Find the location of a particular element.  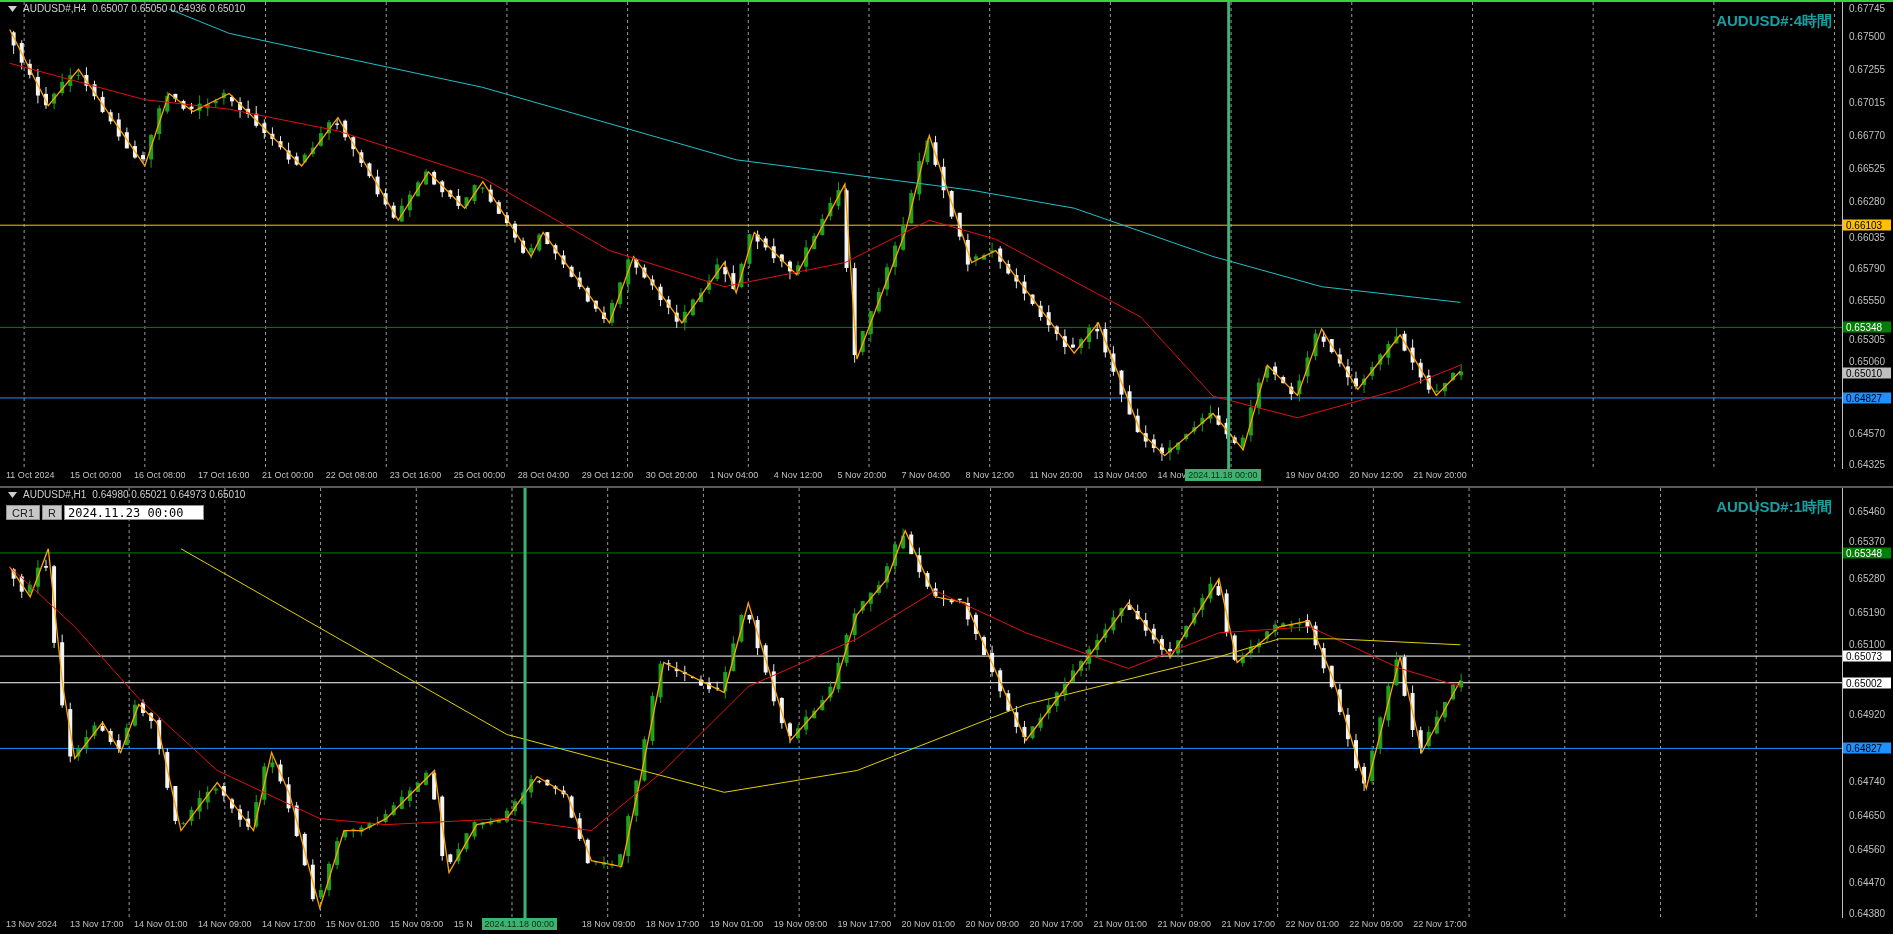

time-label: 16 Oct 08:00 is located at coordinates (159, 475).